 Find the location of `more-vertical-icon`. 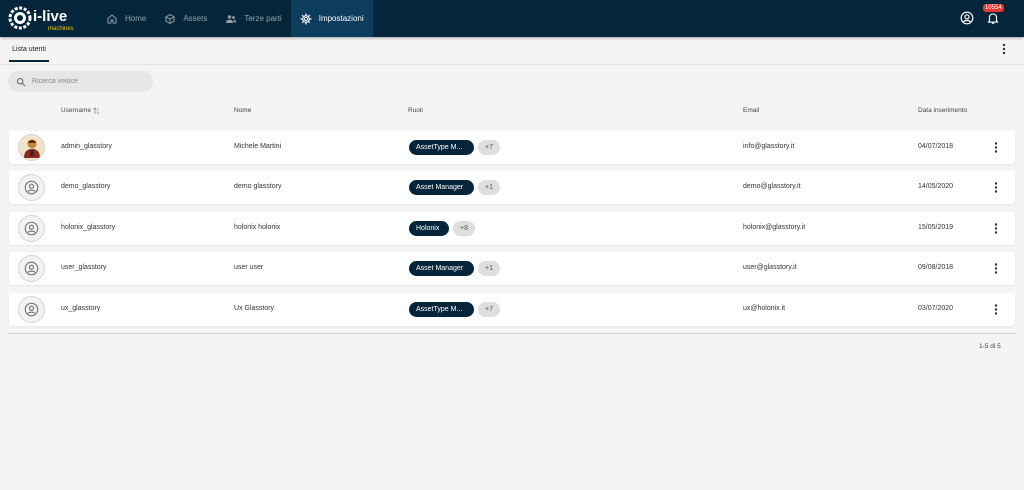

more-vertical-icon is located at coordinates (1004, 49).